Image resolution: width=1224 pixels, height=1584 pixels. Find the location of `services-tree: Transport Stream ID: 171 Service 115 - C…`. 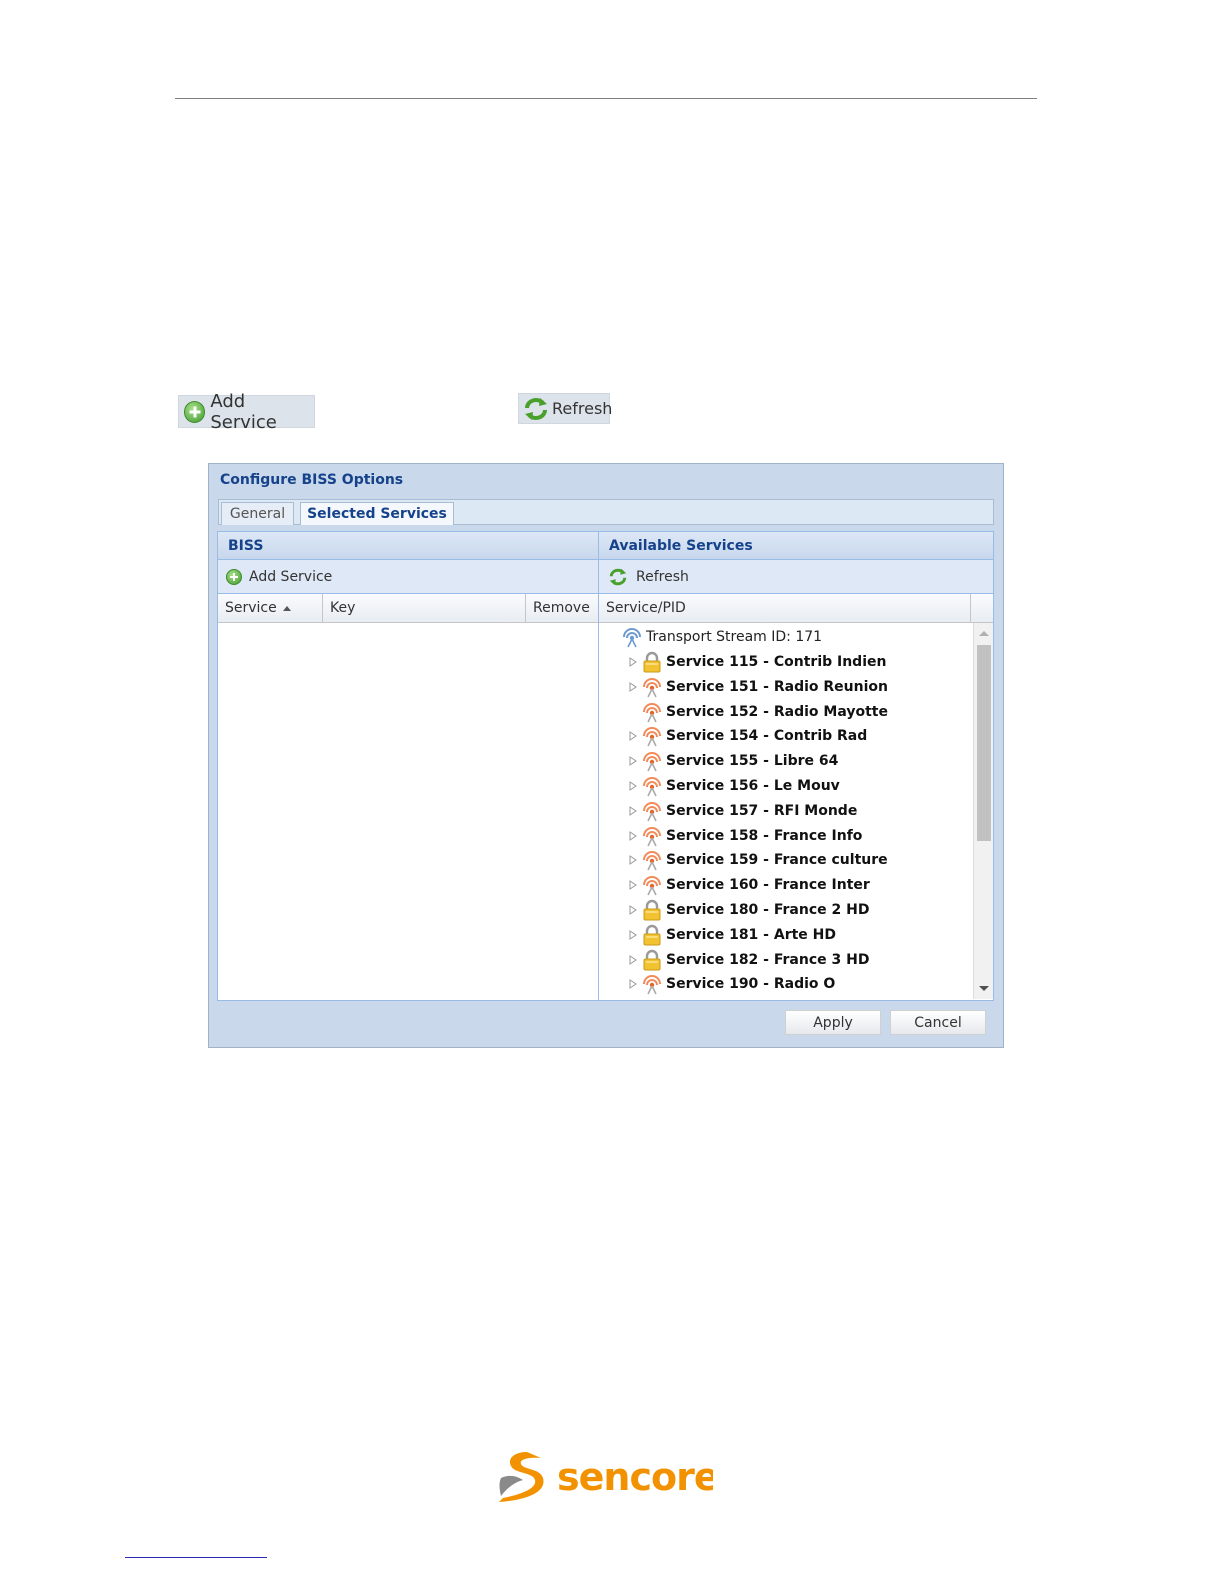

services-tree: Transport Stream ID: 171 Service 115 - C… is located at coordinates (785, 811).